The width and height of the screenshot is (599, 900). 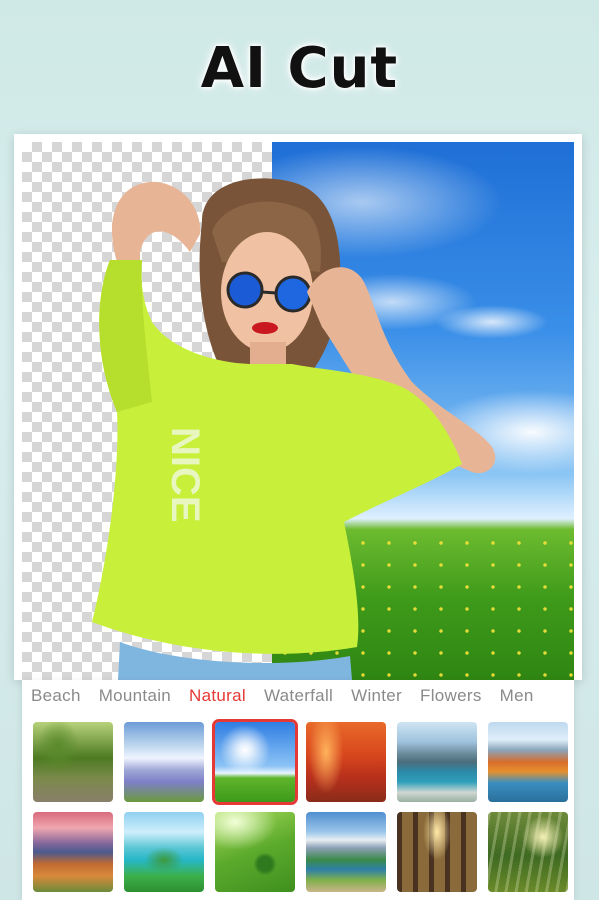 I want to click on thumbnail-forest-sunbeams, so click(x=528, y=852).